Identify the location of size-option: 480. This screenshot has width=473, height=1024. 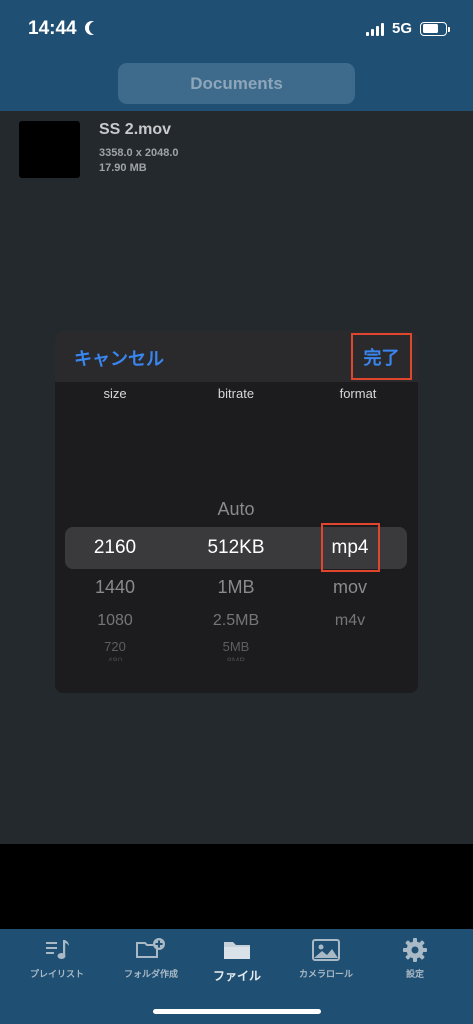
(115, 658).